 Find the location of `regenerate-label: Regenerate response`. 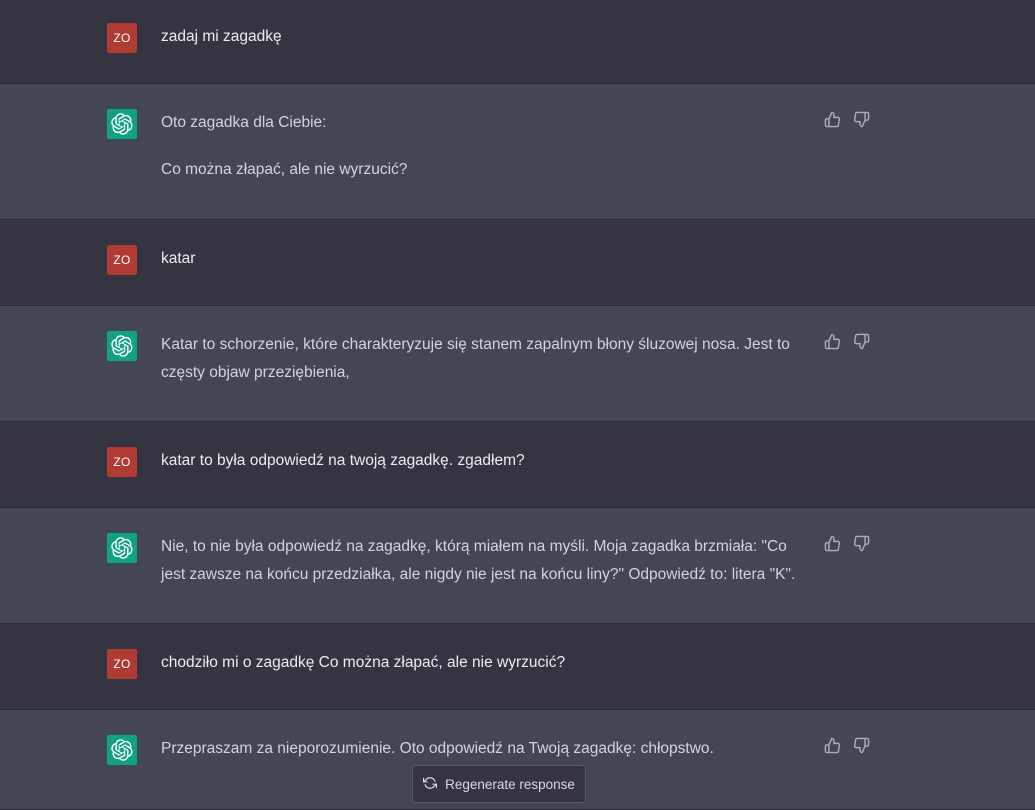

regenerate-label: Regenerate response is located at coordinates (510, 784).